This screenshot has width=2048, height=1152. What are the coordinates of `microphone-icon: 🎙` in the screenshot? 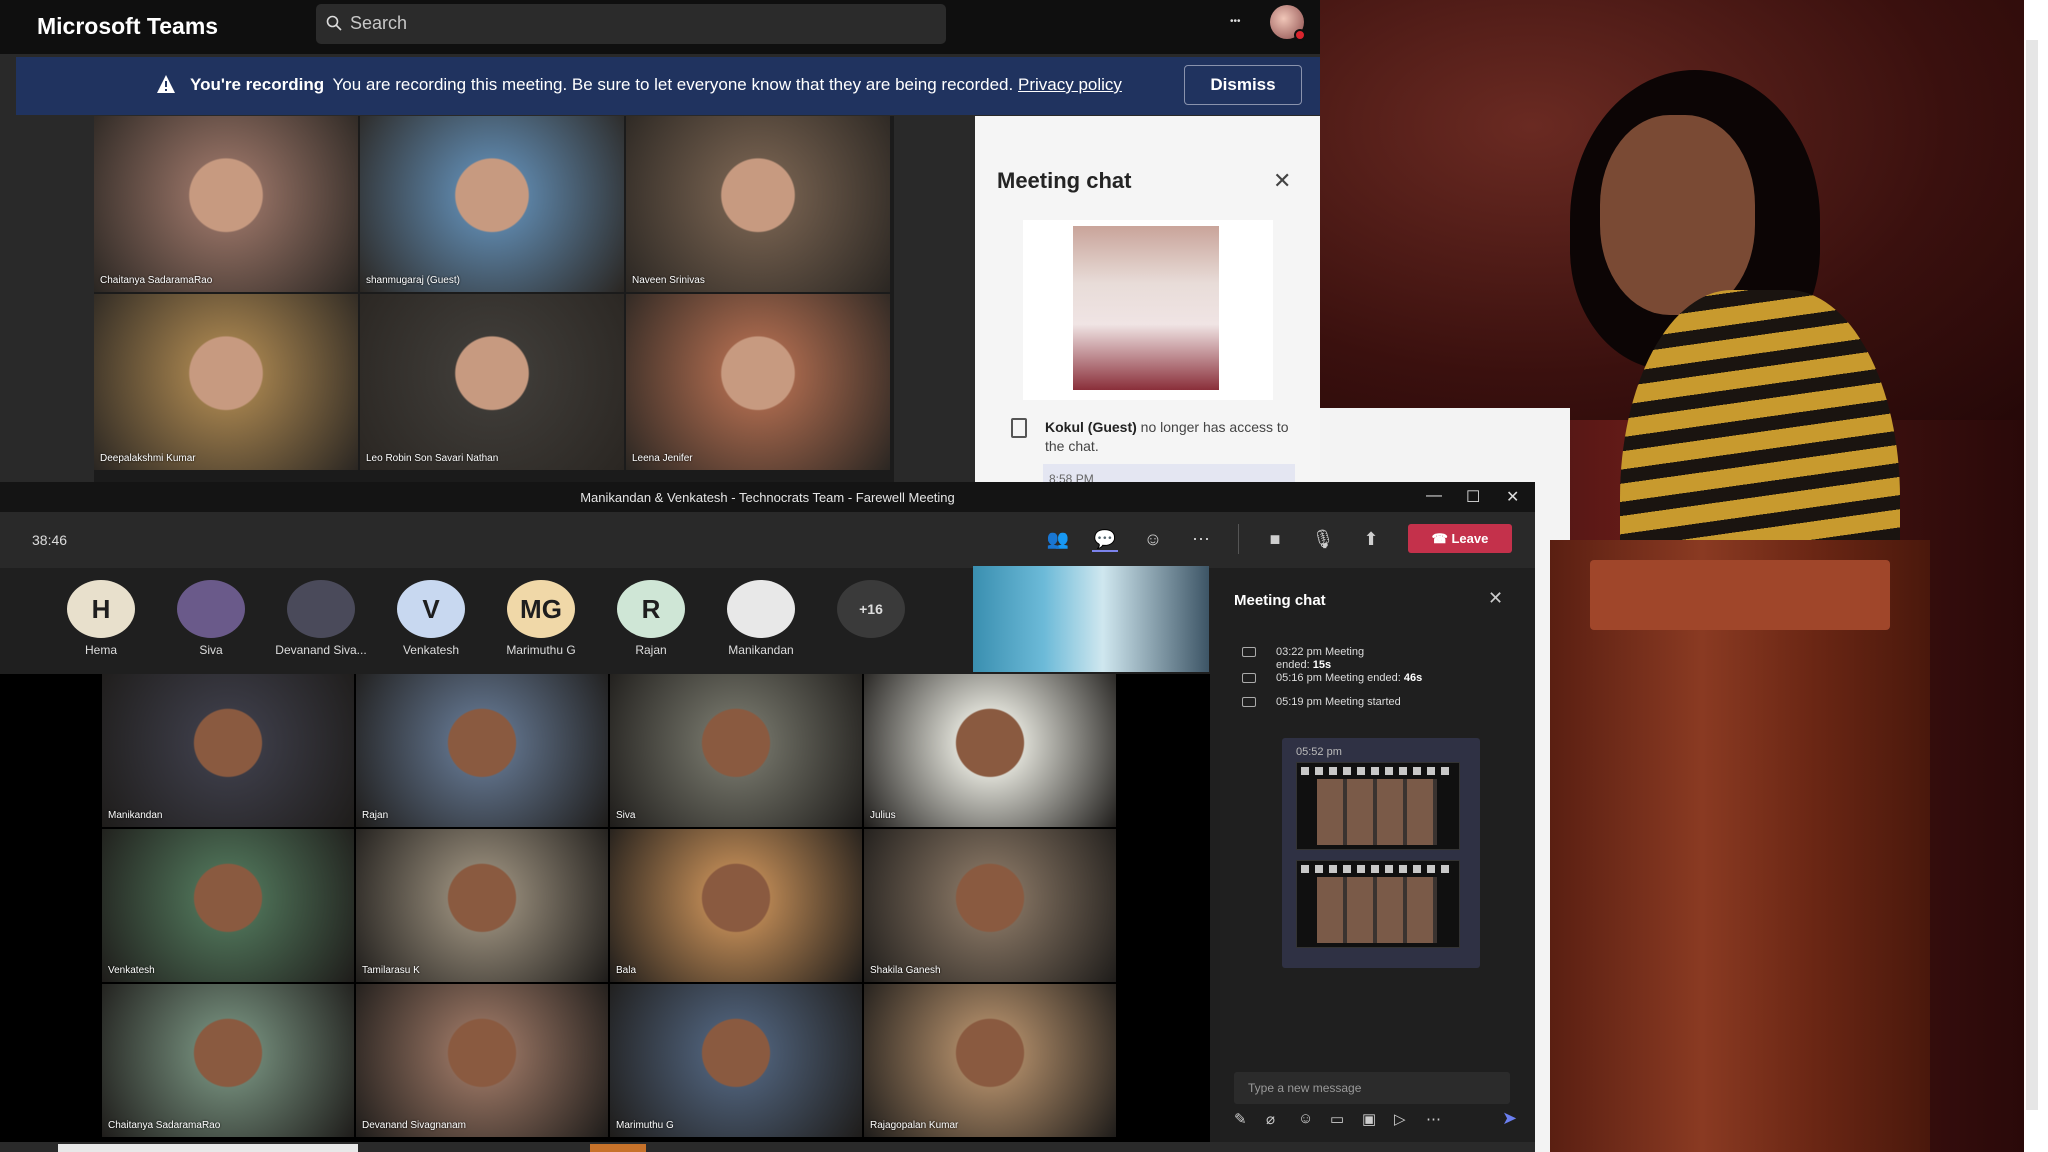 It's located at (1323, 539).